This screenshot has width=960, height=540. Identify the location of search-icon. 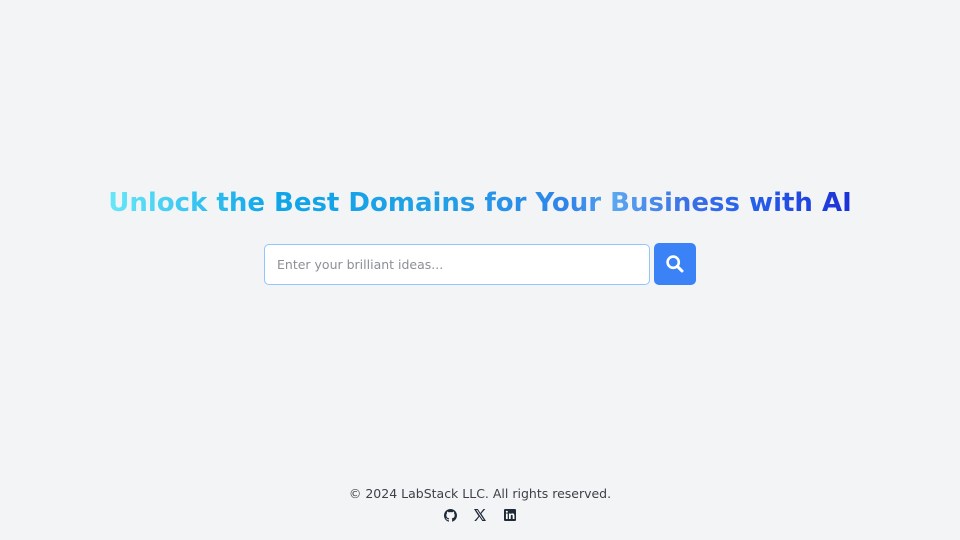
(675, 264).